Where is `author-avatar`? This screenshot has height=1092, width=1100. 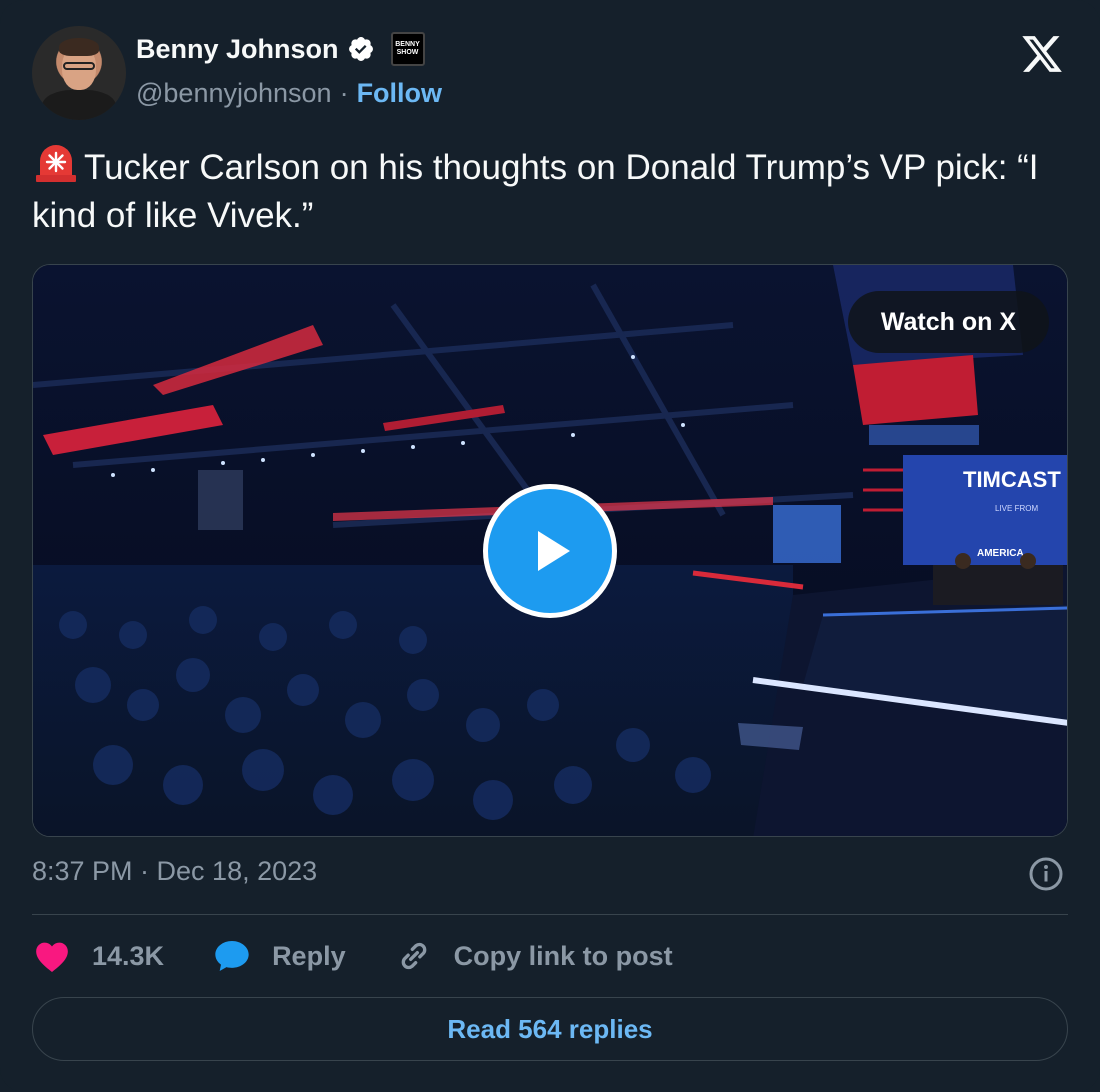
author-avatar is located at coordinates (79, 73).